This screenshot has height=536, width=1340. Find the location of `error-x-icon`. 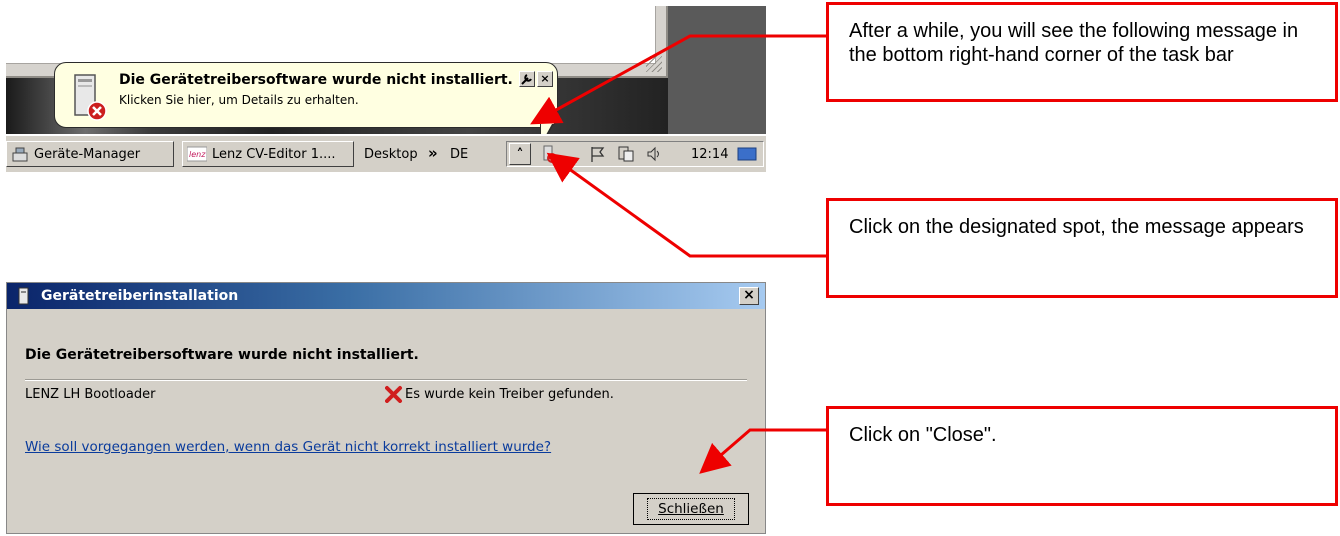

error-x-icon is located at coordinates (393, 394).